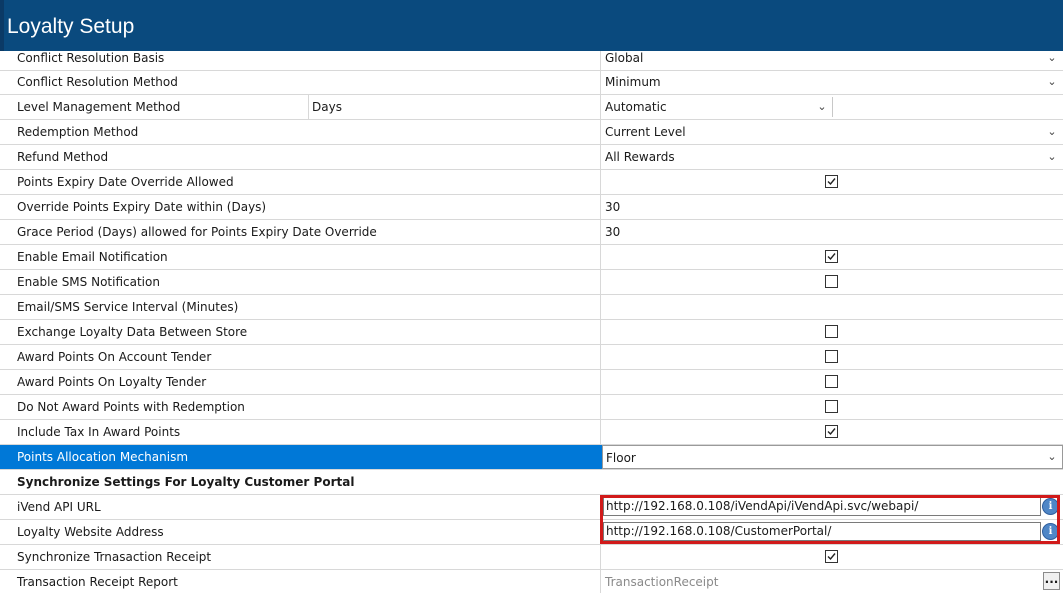  I want to click on email-notification-checkbox, so click(831, 256).